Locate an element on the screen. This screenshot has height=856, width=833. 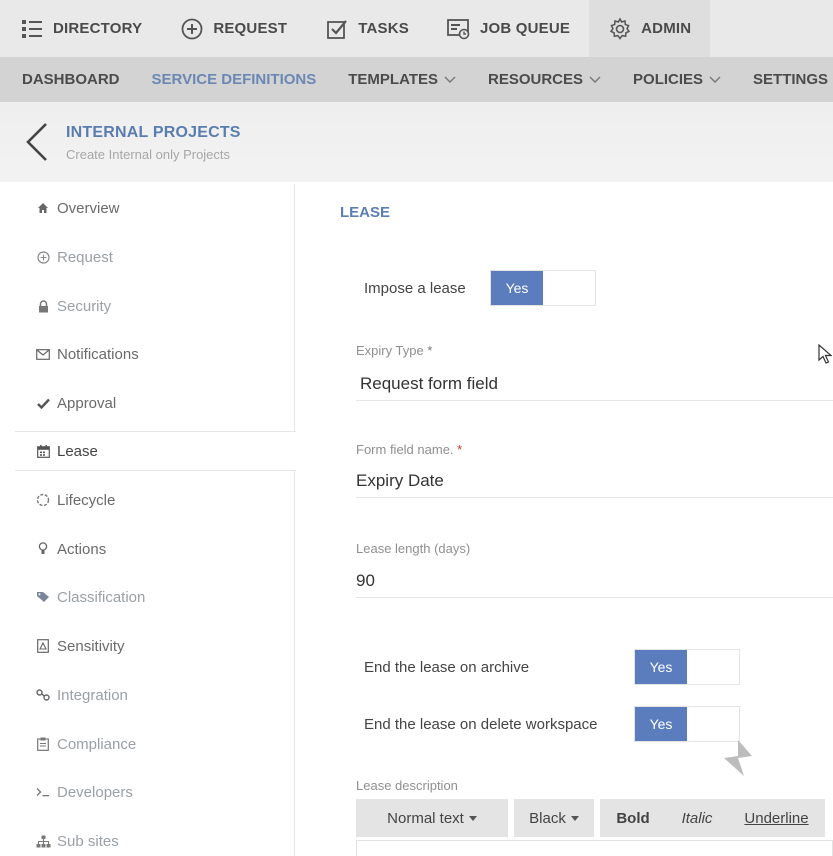
subnav-policies: POLICIES is located at coordinates (677, 79).